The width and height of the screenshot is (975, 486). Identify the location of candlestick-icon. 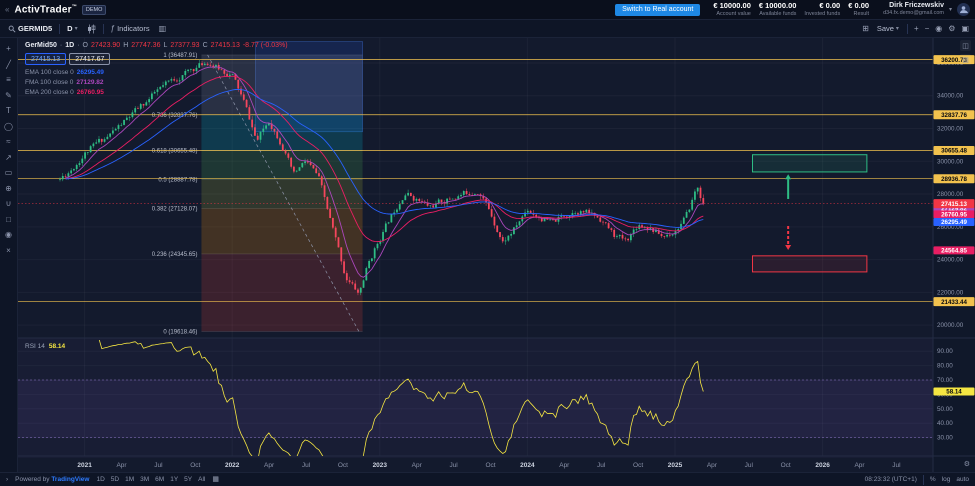
(91, 28).